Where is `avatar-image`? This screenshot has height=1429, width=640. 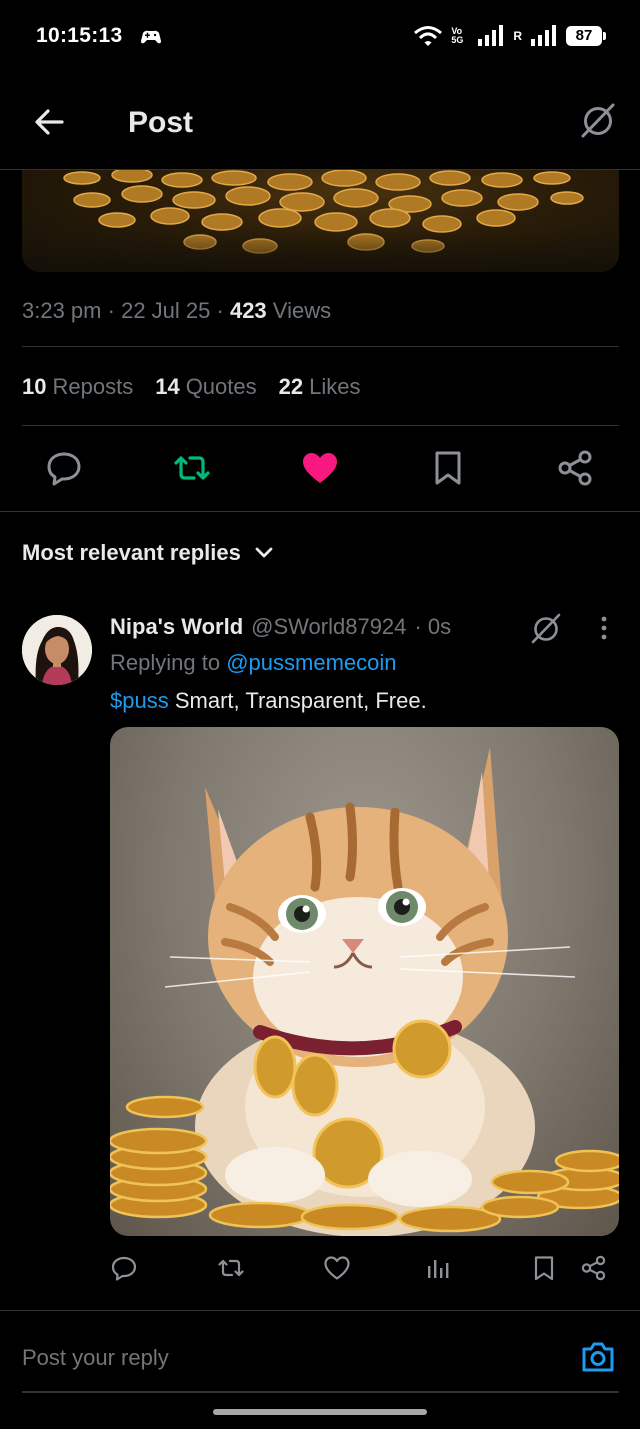 avatar-image is located at coordinates (57, 650).